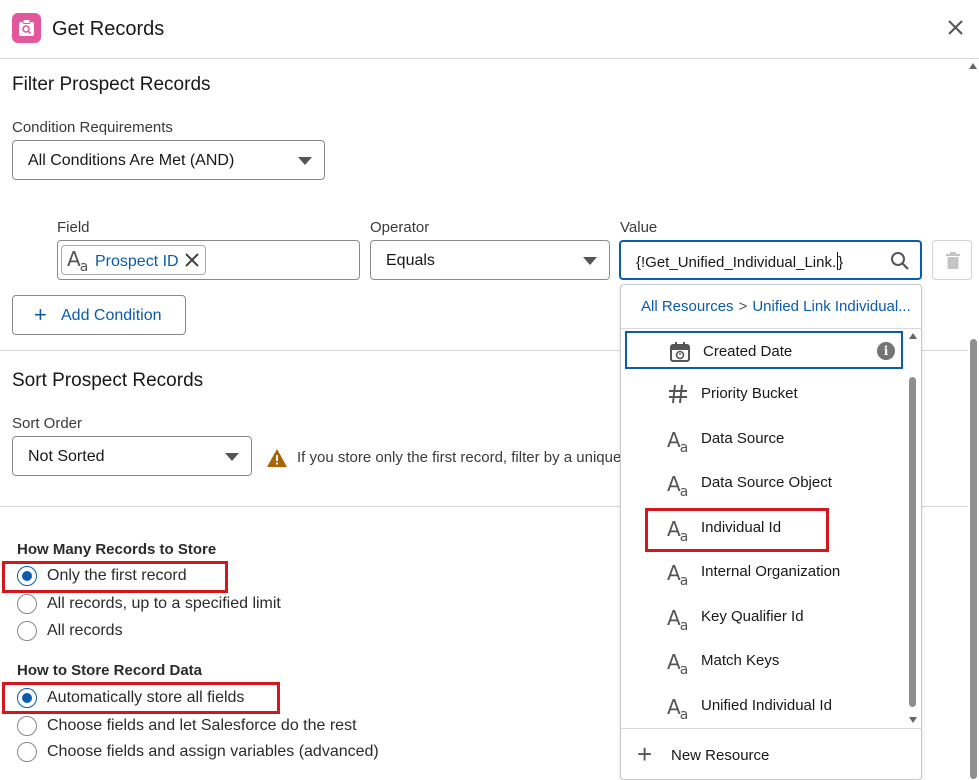 The width and height of the screenshot is (979, 780). Describe the element at coordinates (108, 29) in the screenshot. I see `modal-title: Get Records` at that location.